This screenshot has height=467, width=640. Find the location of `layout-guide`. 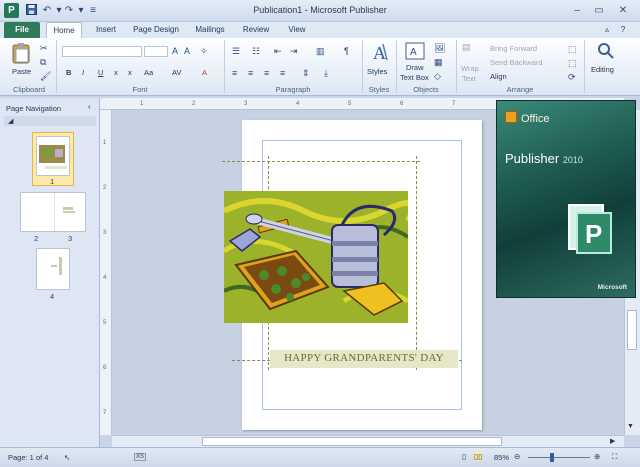

layout-guide is located at coordinates (416, 263).